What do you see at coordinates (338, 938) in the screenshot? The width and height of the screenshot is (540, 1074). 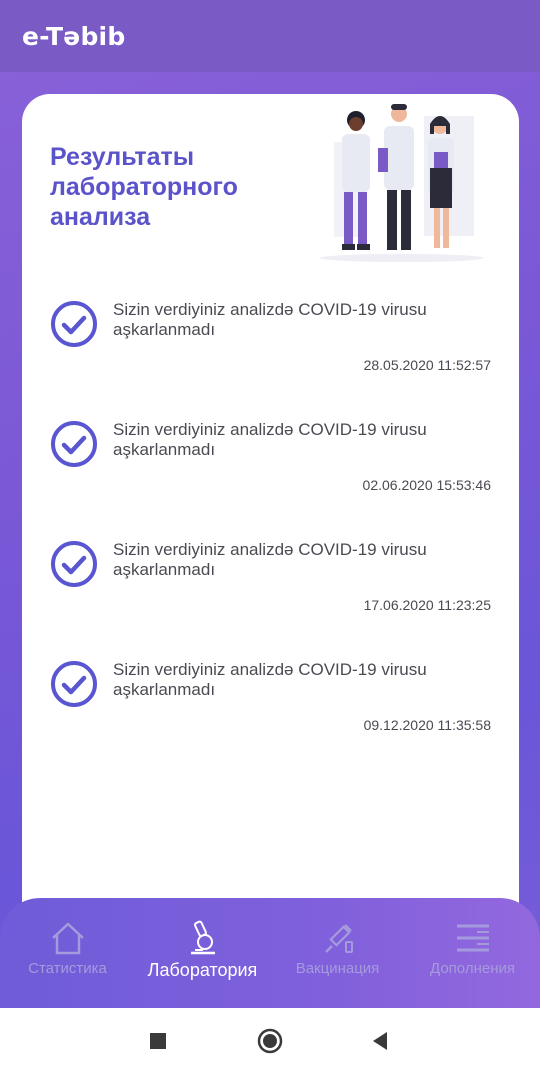 I see `syringe-icon` at bounding box center [338, 938].